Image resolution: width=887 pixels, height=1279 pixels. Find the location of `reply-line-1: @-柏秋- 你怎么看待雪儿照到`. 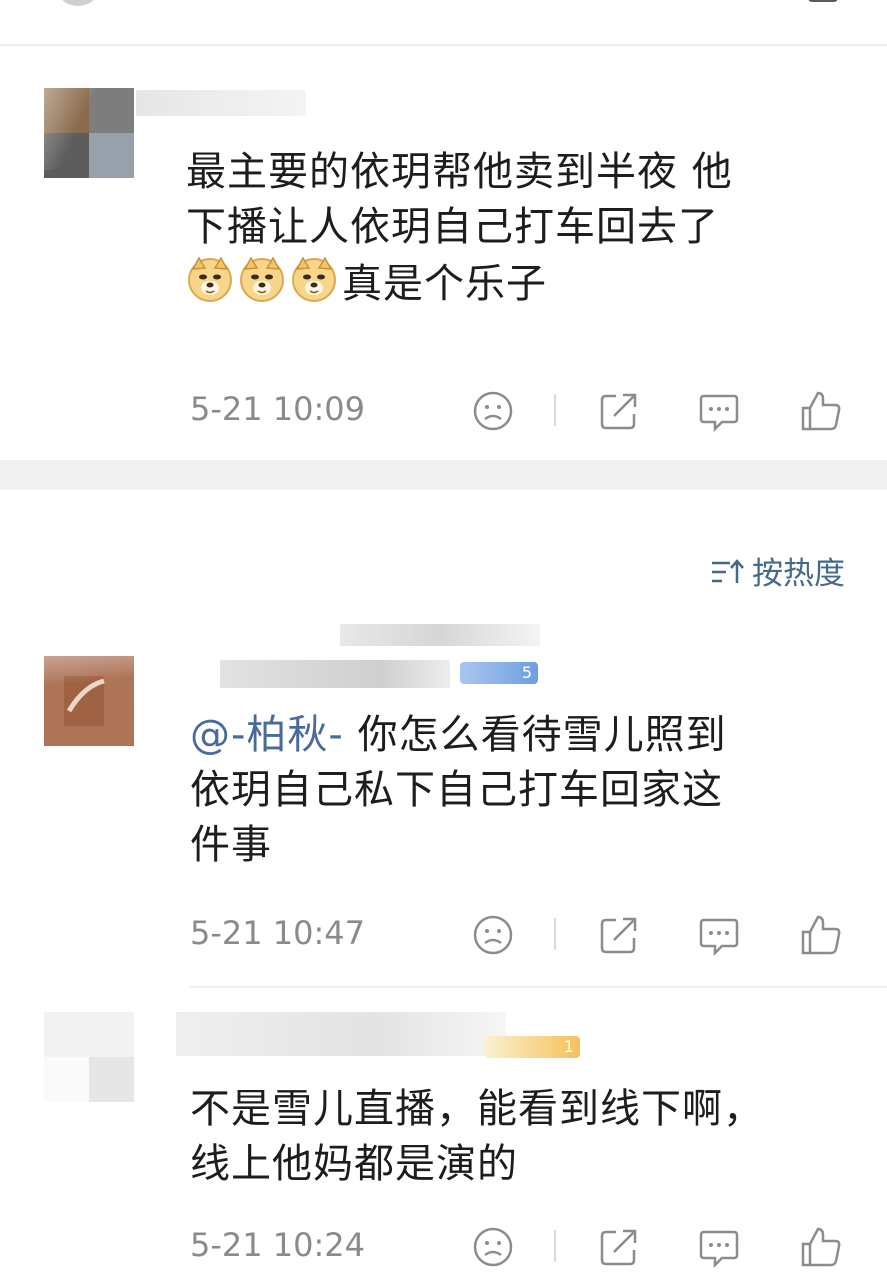

reply-line-1: @-柏秋- 你怎么看待雪儿照到 is located at coordinates (458, 735).